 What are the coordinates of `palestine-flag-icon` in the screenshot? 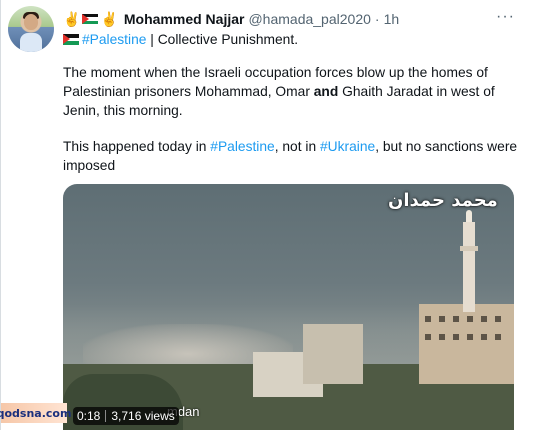 It's located at (90, 19).